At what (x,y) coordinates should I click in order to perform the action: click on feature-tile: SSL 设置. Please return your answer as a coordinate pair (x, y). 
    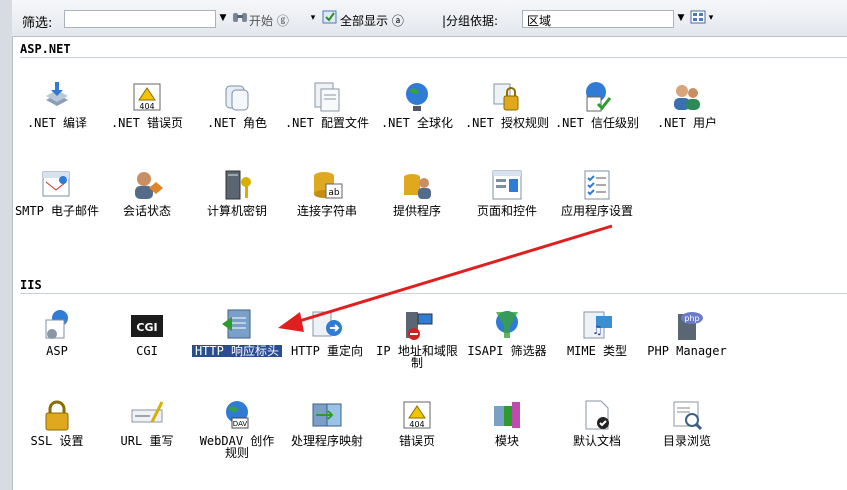
    Looking at the image, I should click on (57, 422).